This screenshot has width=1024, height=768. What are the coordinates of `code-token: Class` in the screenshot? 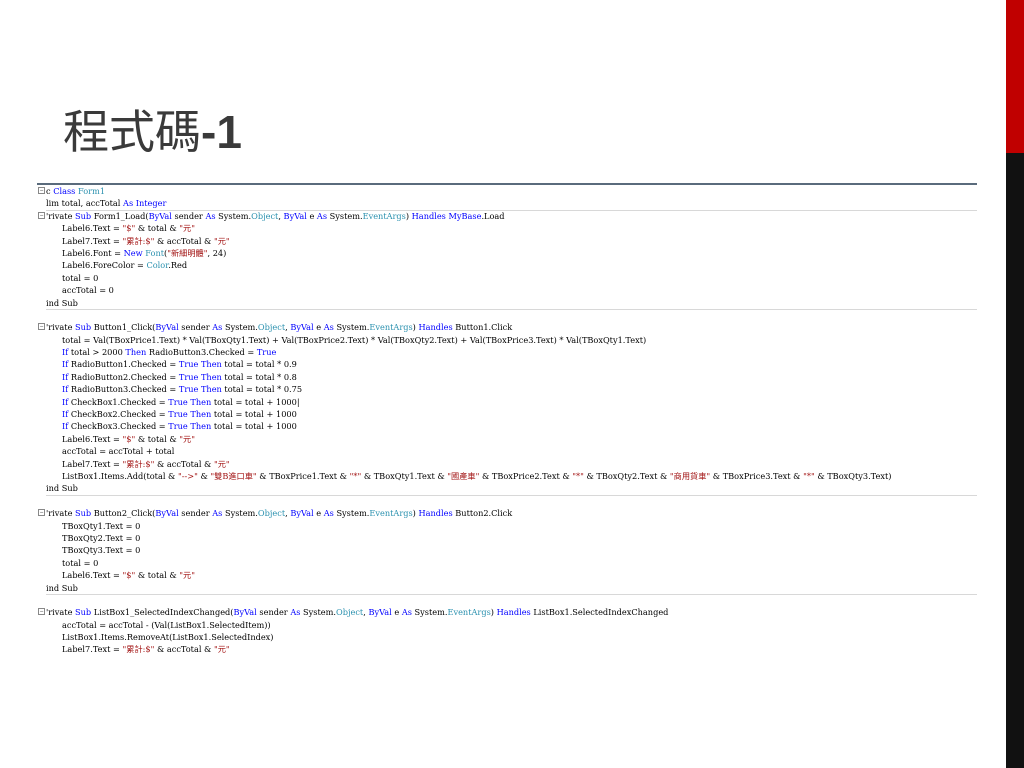 It's located at (64, 191).